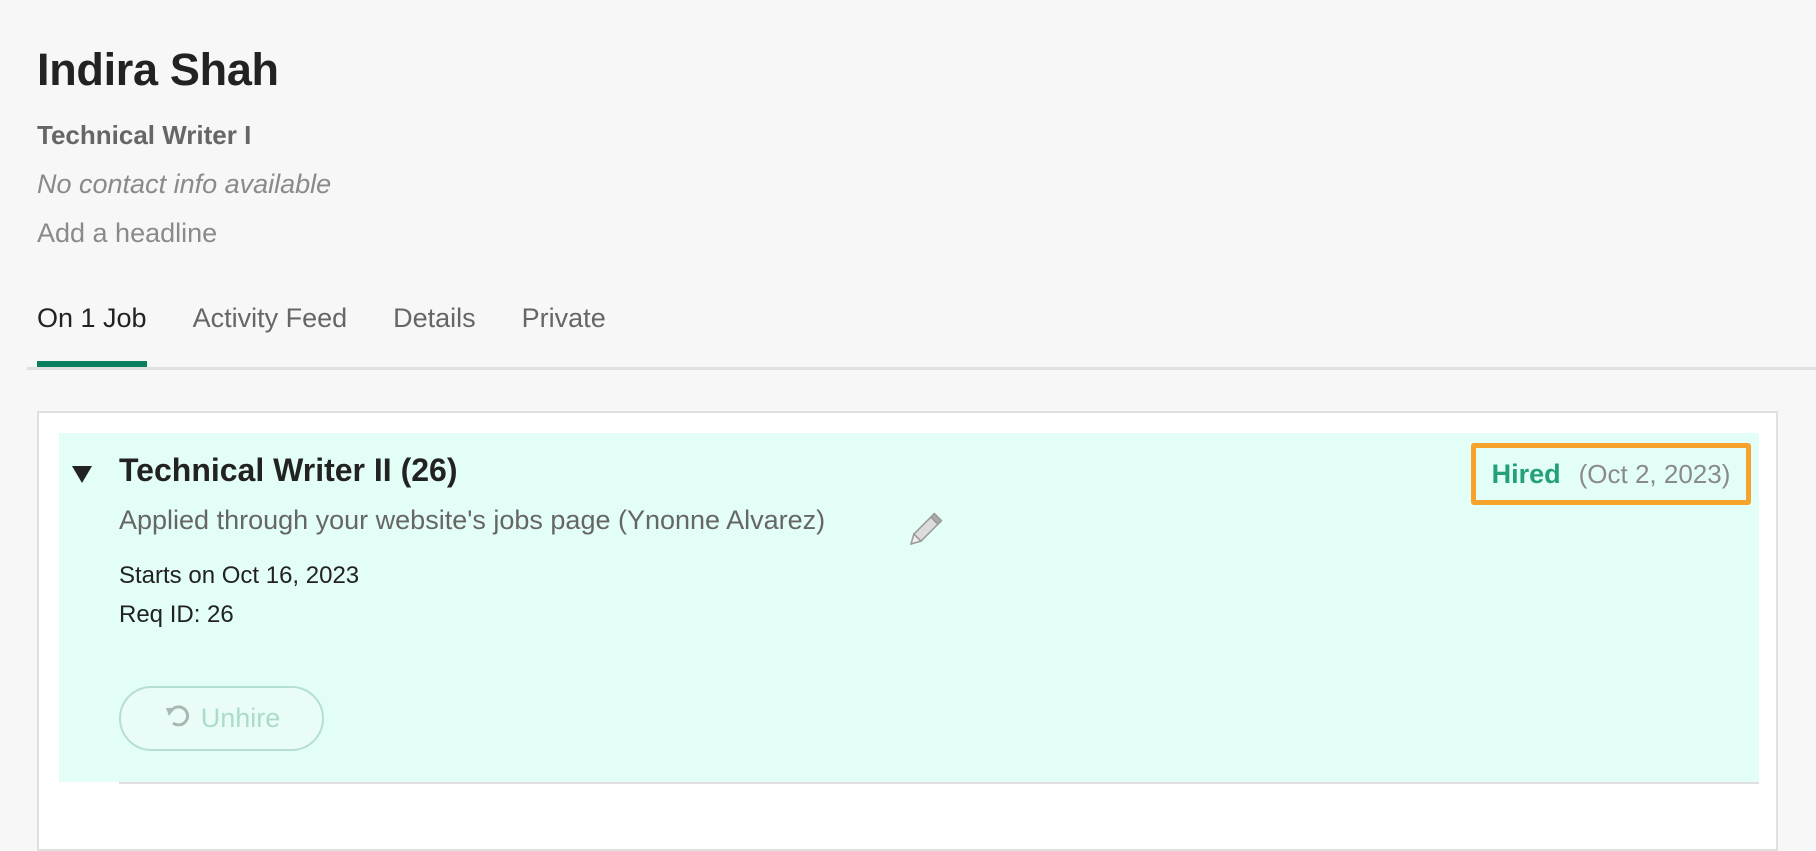 The image size is (1816, 851). I want to click on unhire-button: Unhire, so click(221, 718).